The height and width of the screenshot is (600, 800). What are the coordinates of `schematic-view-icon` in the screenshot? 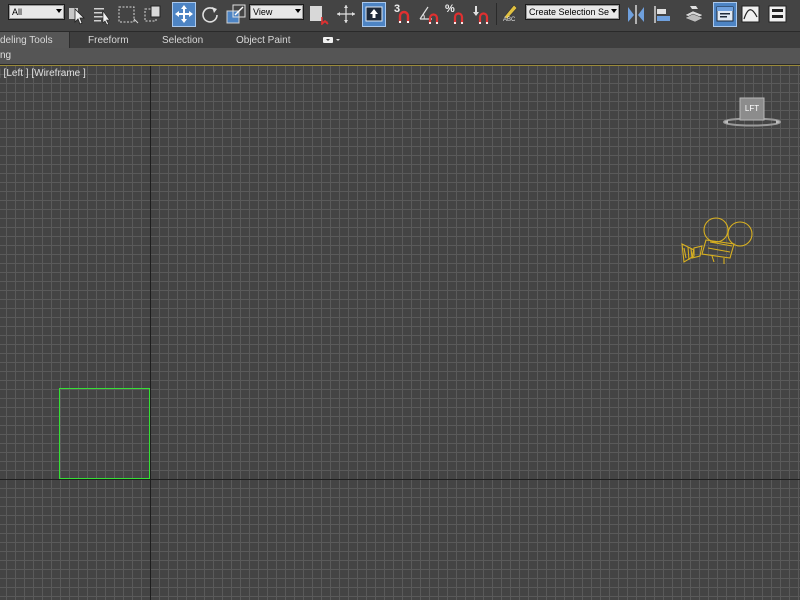 It's located at (777, 14).